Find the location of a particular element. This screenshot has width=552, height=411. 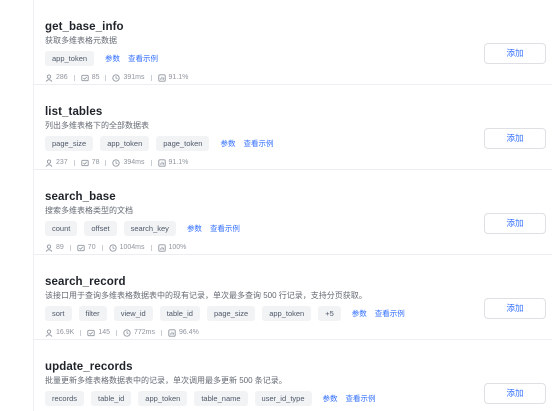

param-chip: count is located at coordinates (61, 228).